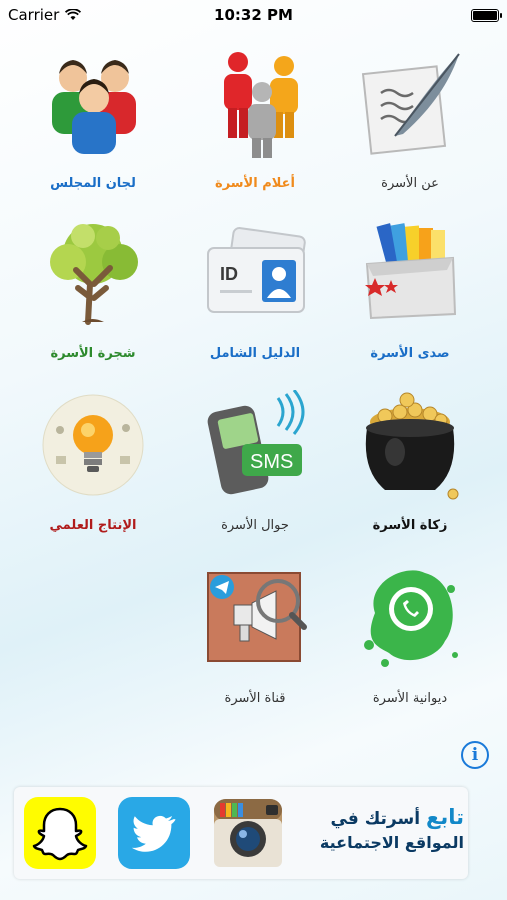  I want to click on tile-family-zakat: زكاة الأسرة, so click(410, 470).